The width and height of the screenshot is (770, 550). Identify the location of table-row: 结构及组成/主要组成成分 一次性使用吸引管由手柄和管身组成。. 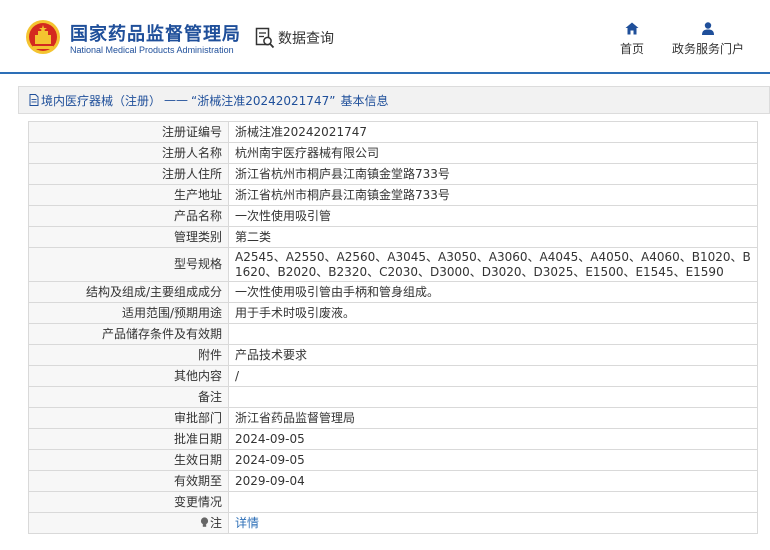
(393, 292).